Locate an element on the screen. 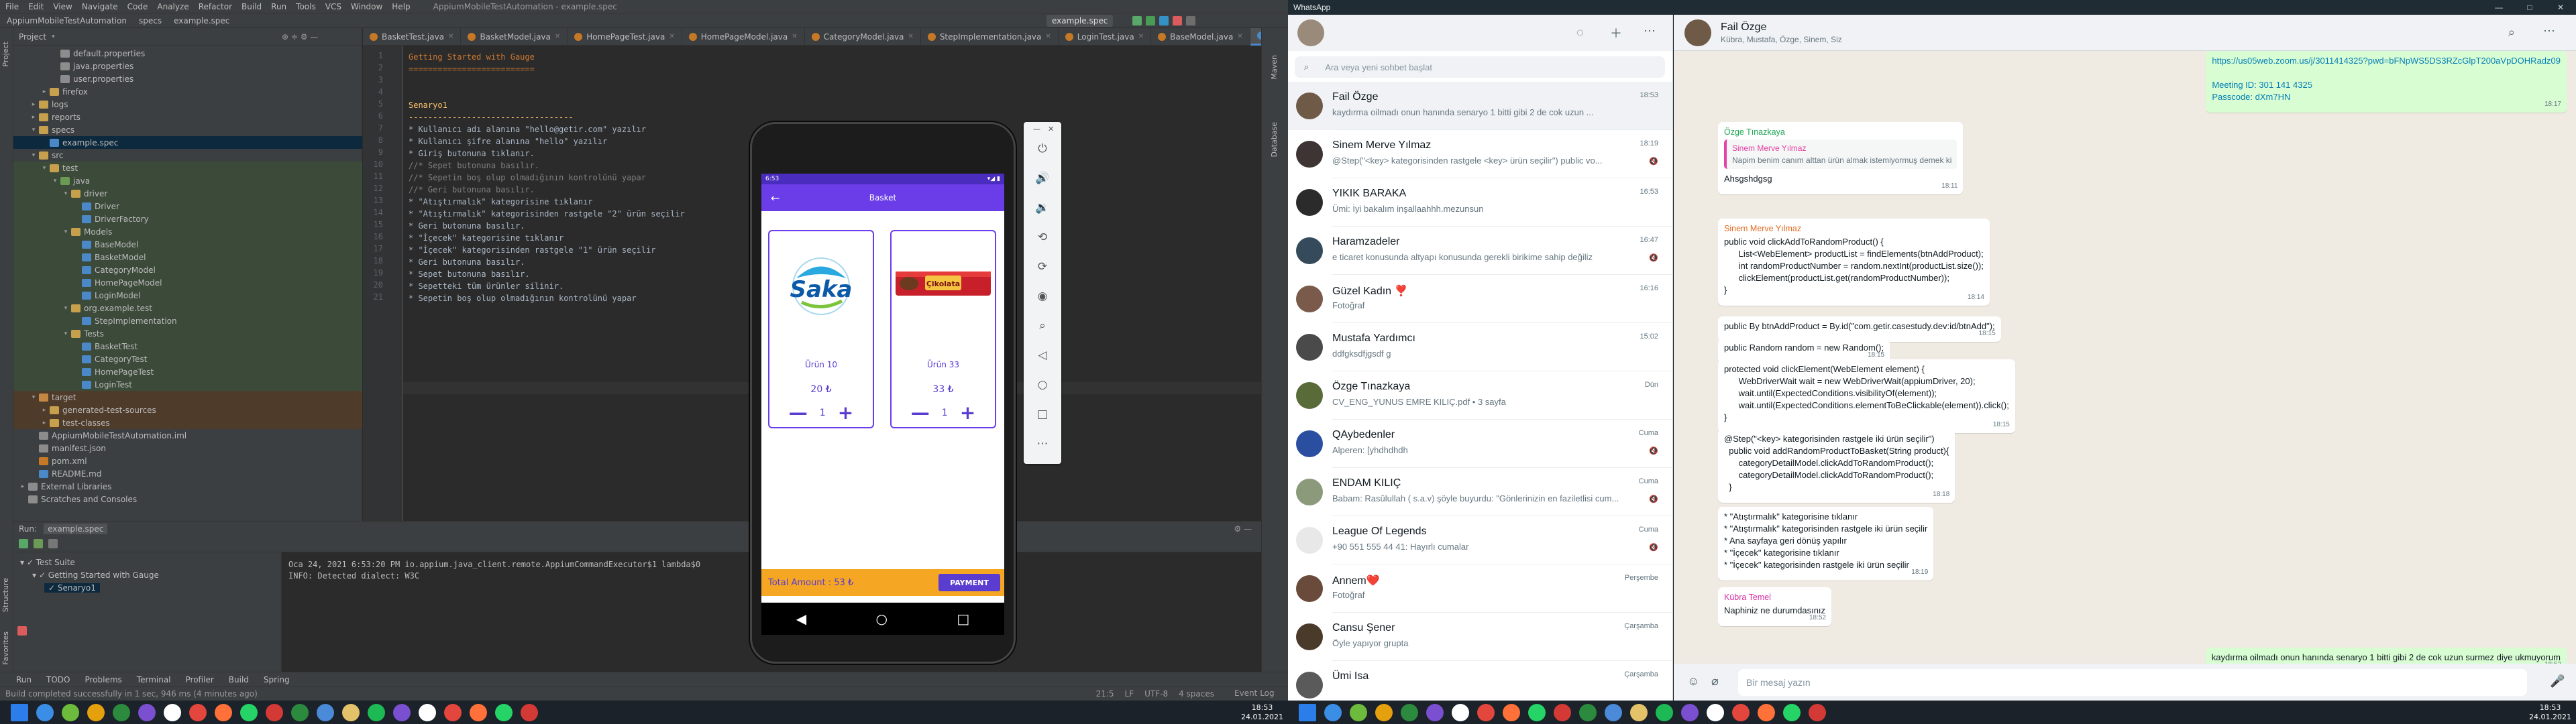 This screenshot has height=724, width=2576. overview-icon: □ is located at coordinates (1042, 414).